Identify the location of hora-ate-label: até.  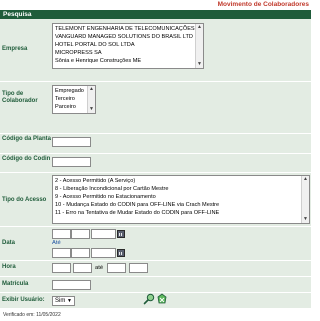
(99, 268).